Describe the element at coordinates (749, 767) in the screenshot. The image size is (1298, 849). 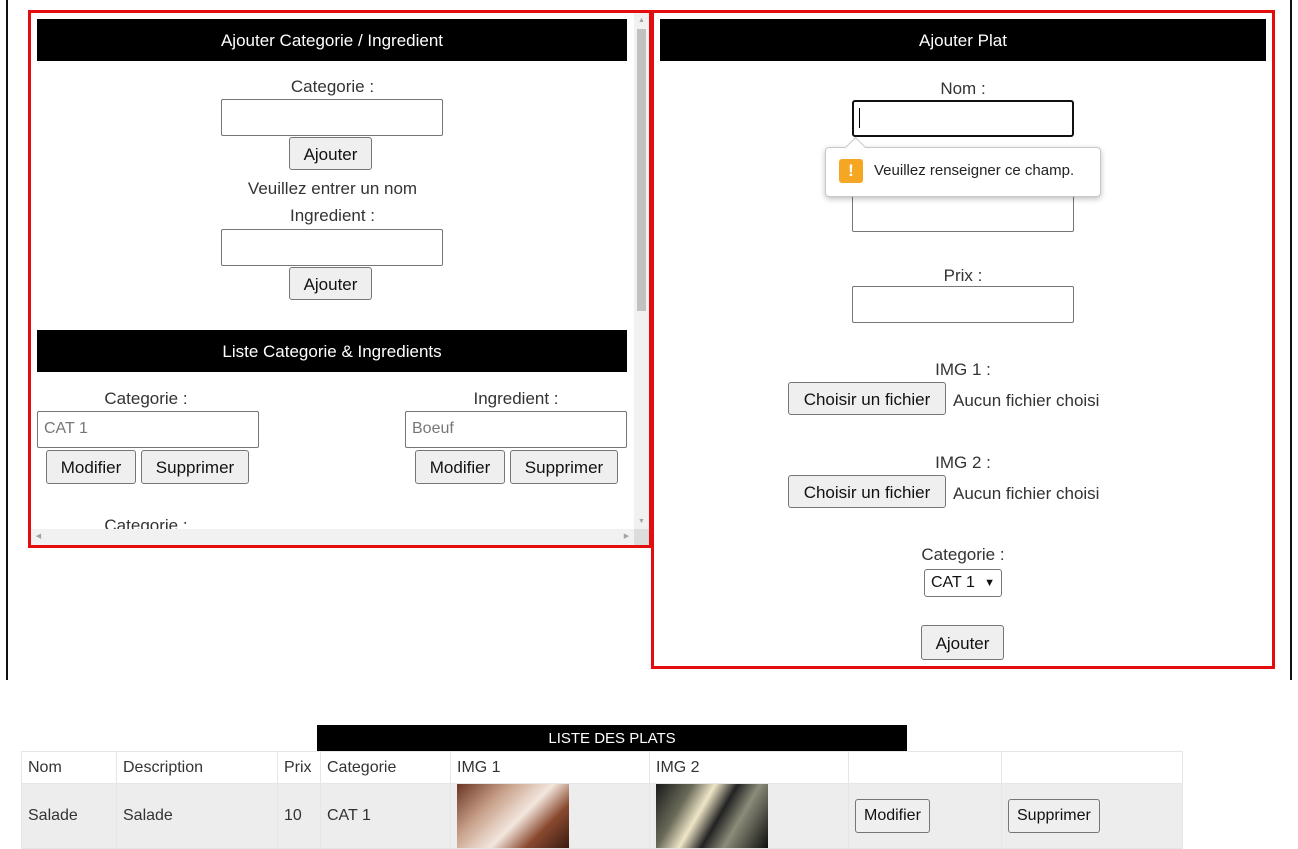
I see `col-img2: IMG 2` at that location.